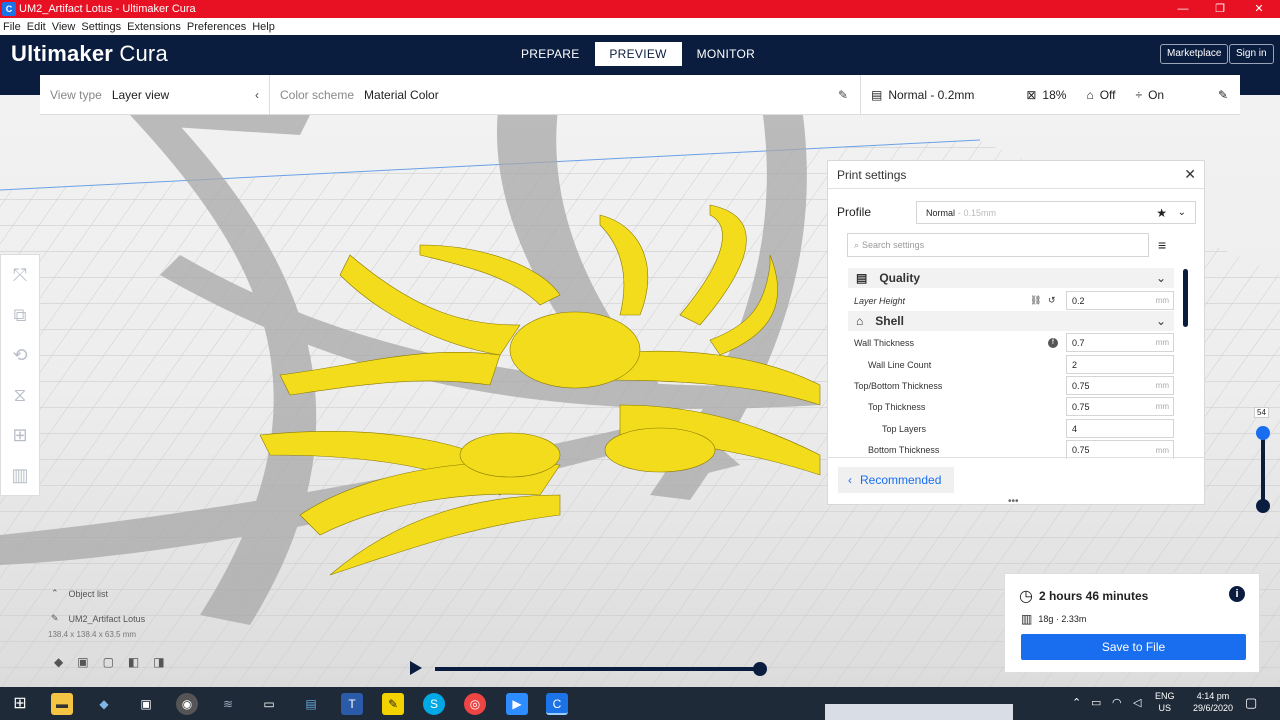 Image resolution: width=1280 pixels, height=720 pixels. What do you see at coordinates (101, 27) in the screenshot?
I see `menu-settings: Settings` at bounding box center [101, 27].